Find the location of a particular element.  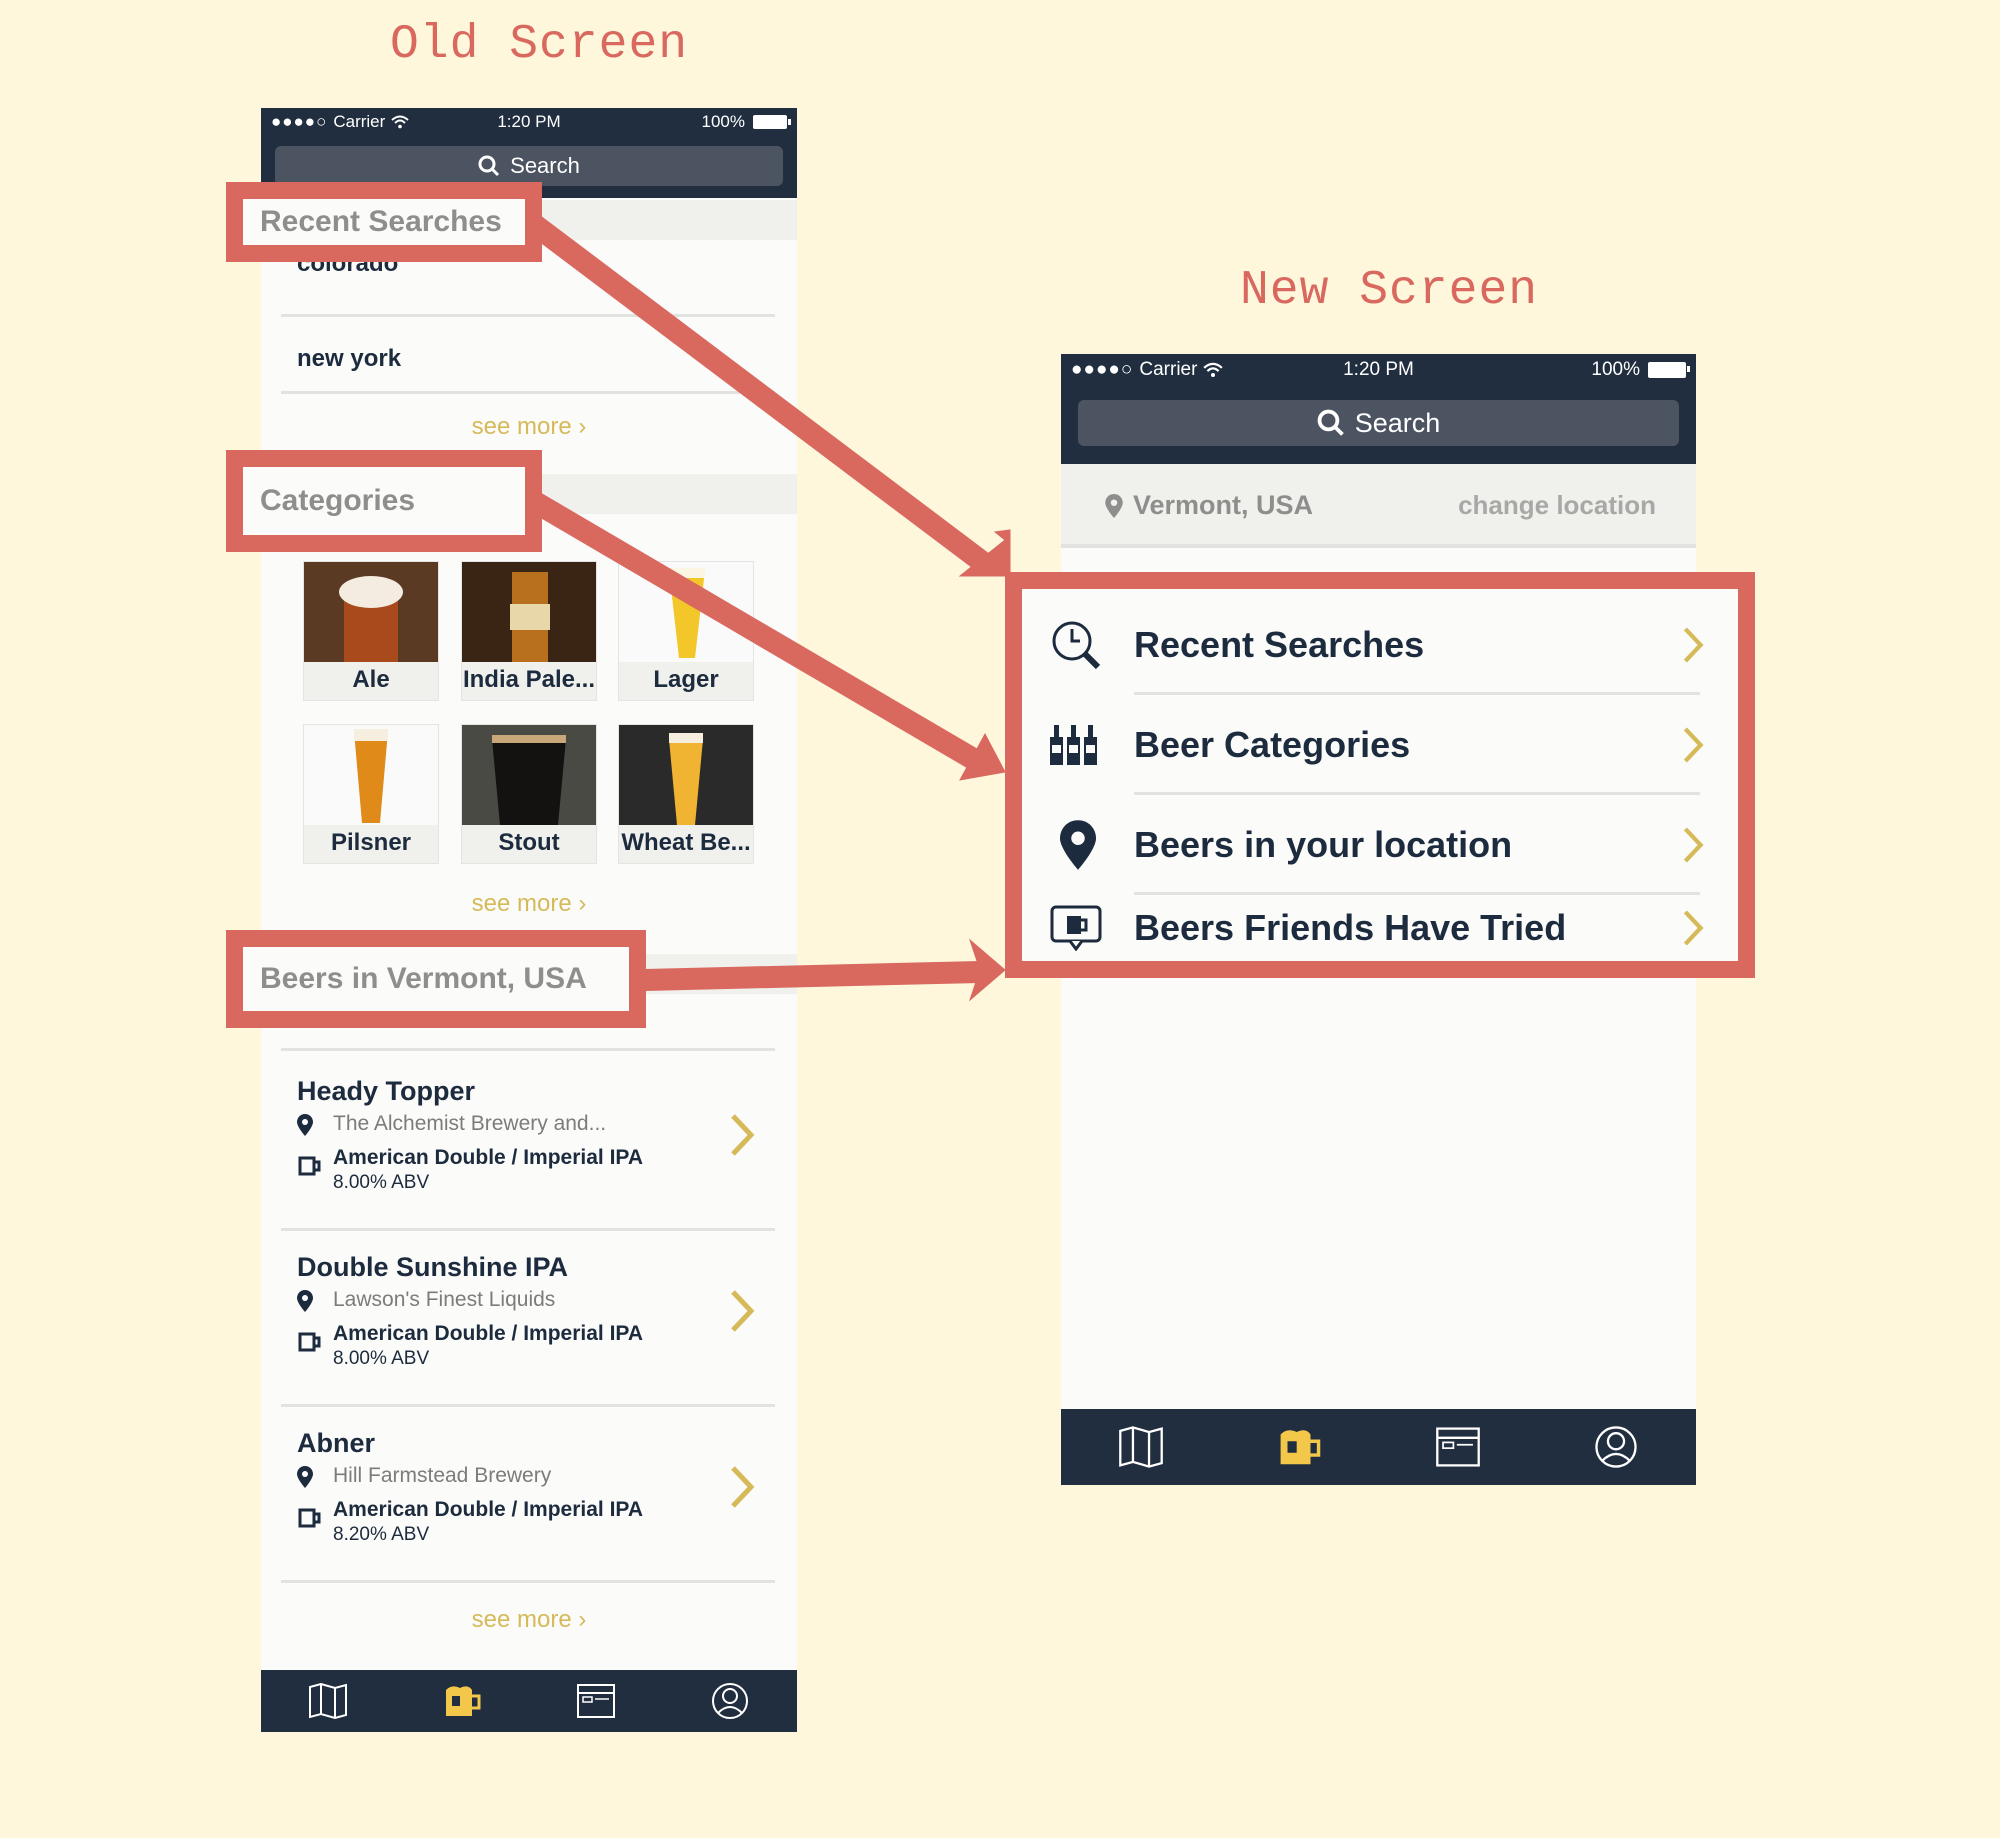

friends-beer-icon is located at coordinates (1076, 928).